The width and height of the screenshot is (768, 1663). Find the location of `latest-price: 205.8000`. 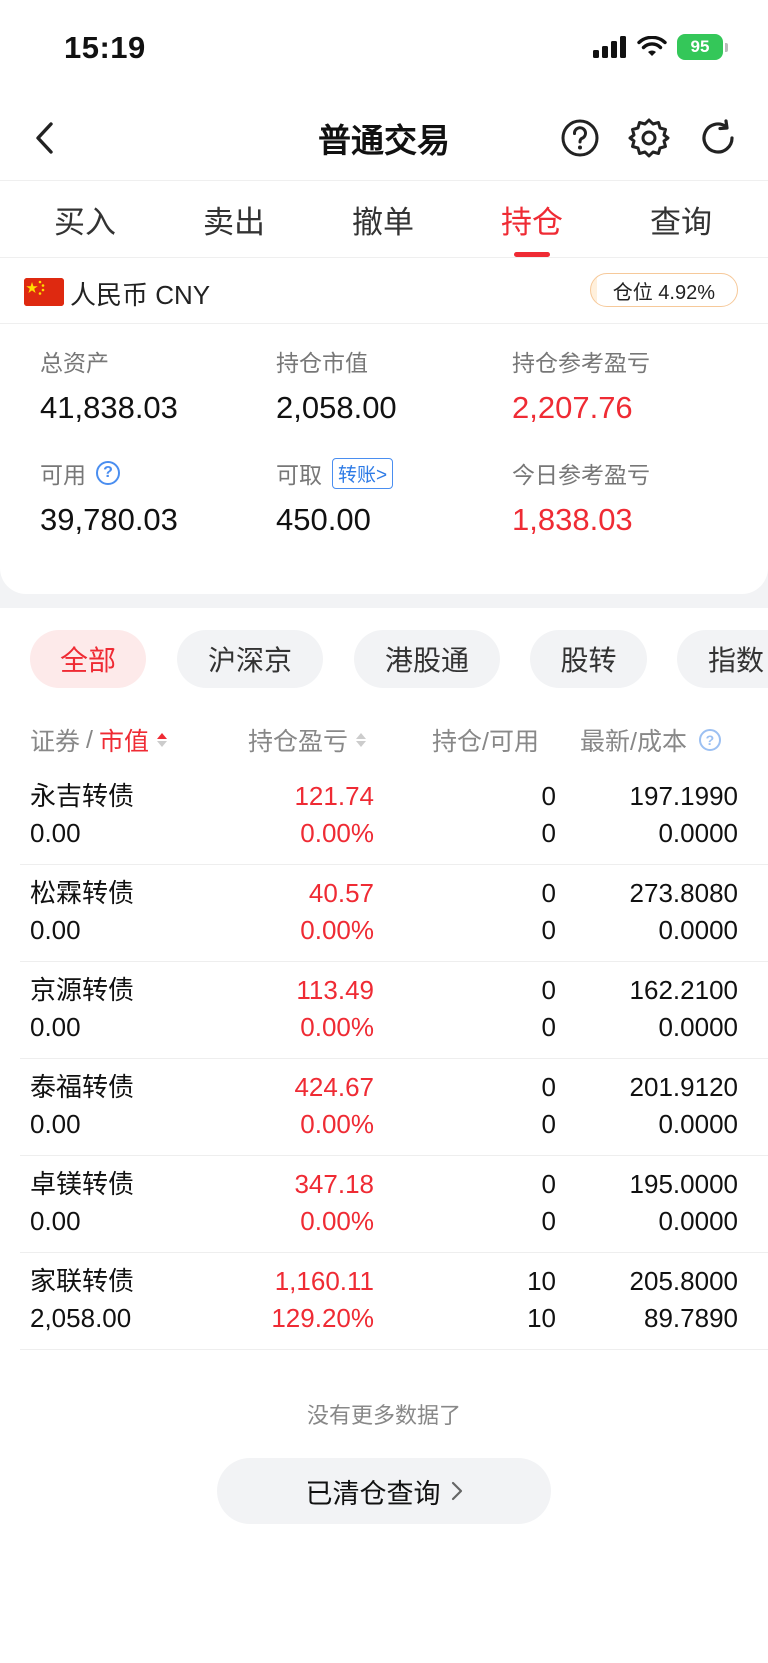

latest-price: 205.8000 is located at coordinates (683, 1281).